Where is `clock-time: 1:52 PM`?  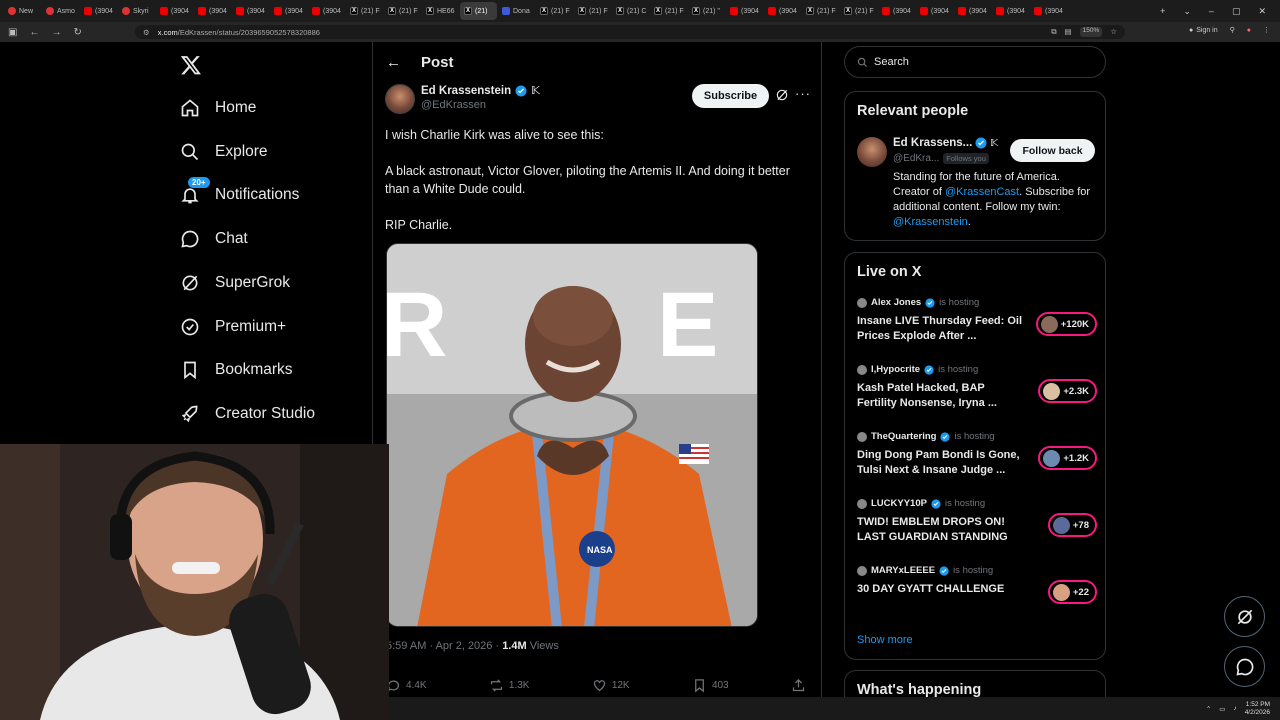 clock-time: 1:52 PM is located at coordinates (1257, 704).